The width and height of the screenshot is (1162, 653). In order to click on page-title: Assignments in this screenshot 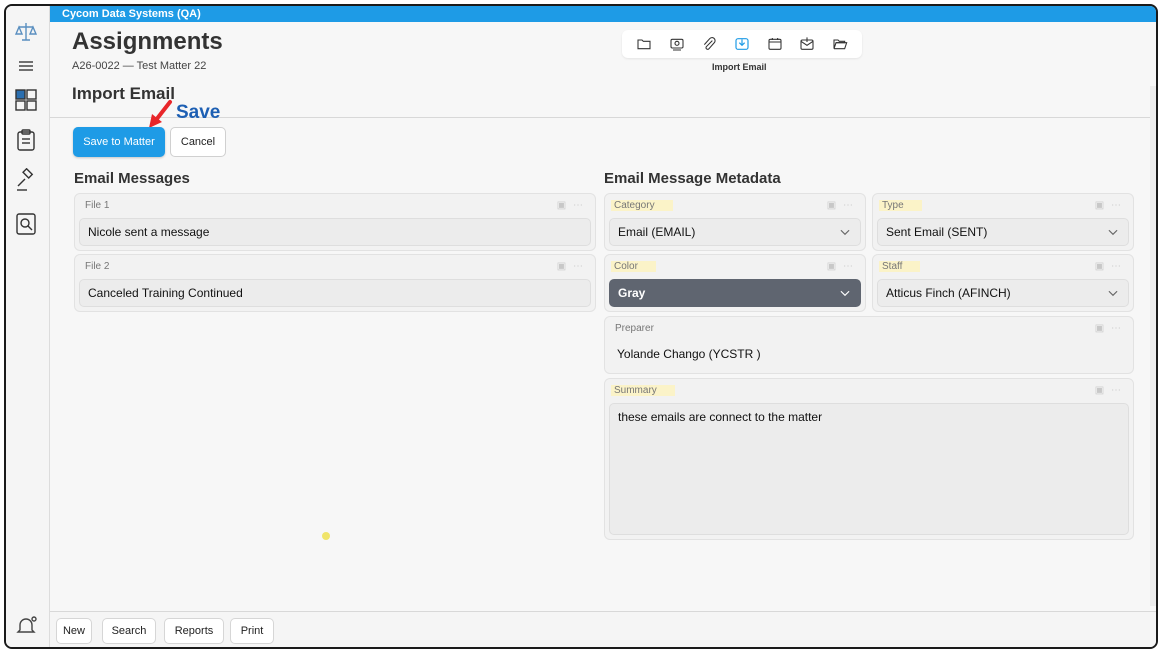, I will do `click(147, 41)`.